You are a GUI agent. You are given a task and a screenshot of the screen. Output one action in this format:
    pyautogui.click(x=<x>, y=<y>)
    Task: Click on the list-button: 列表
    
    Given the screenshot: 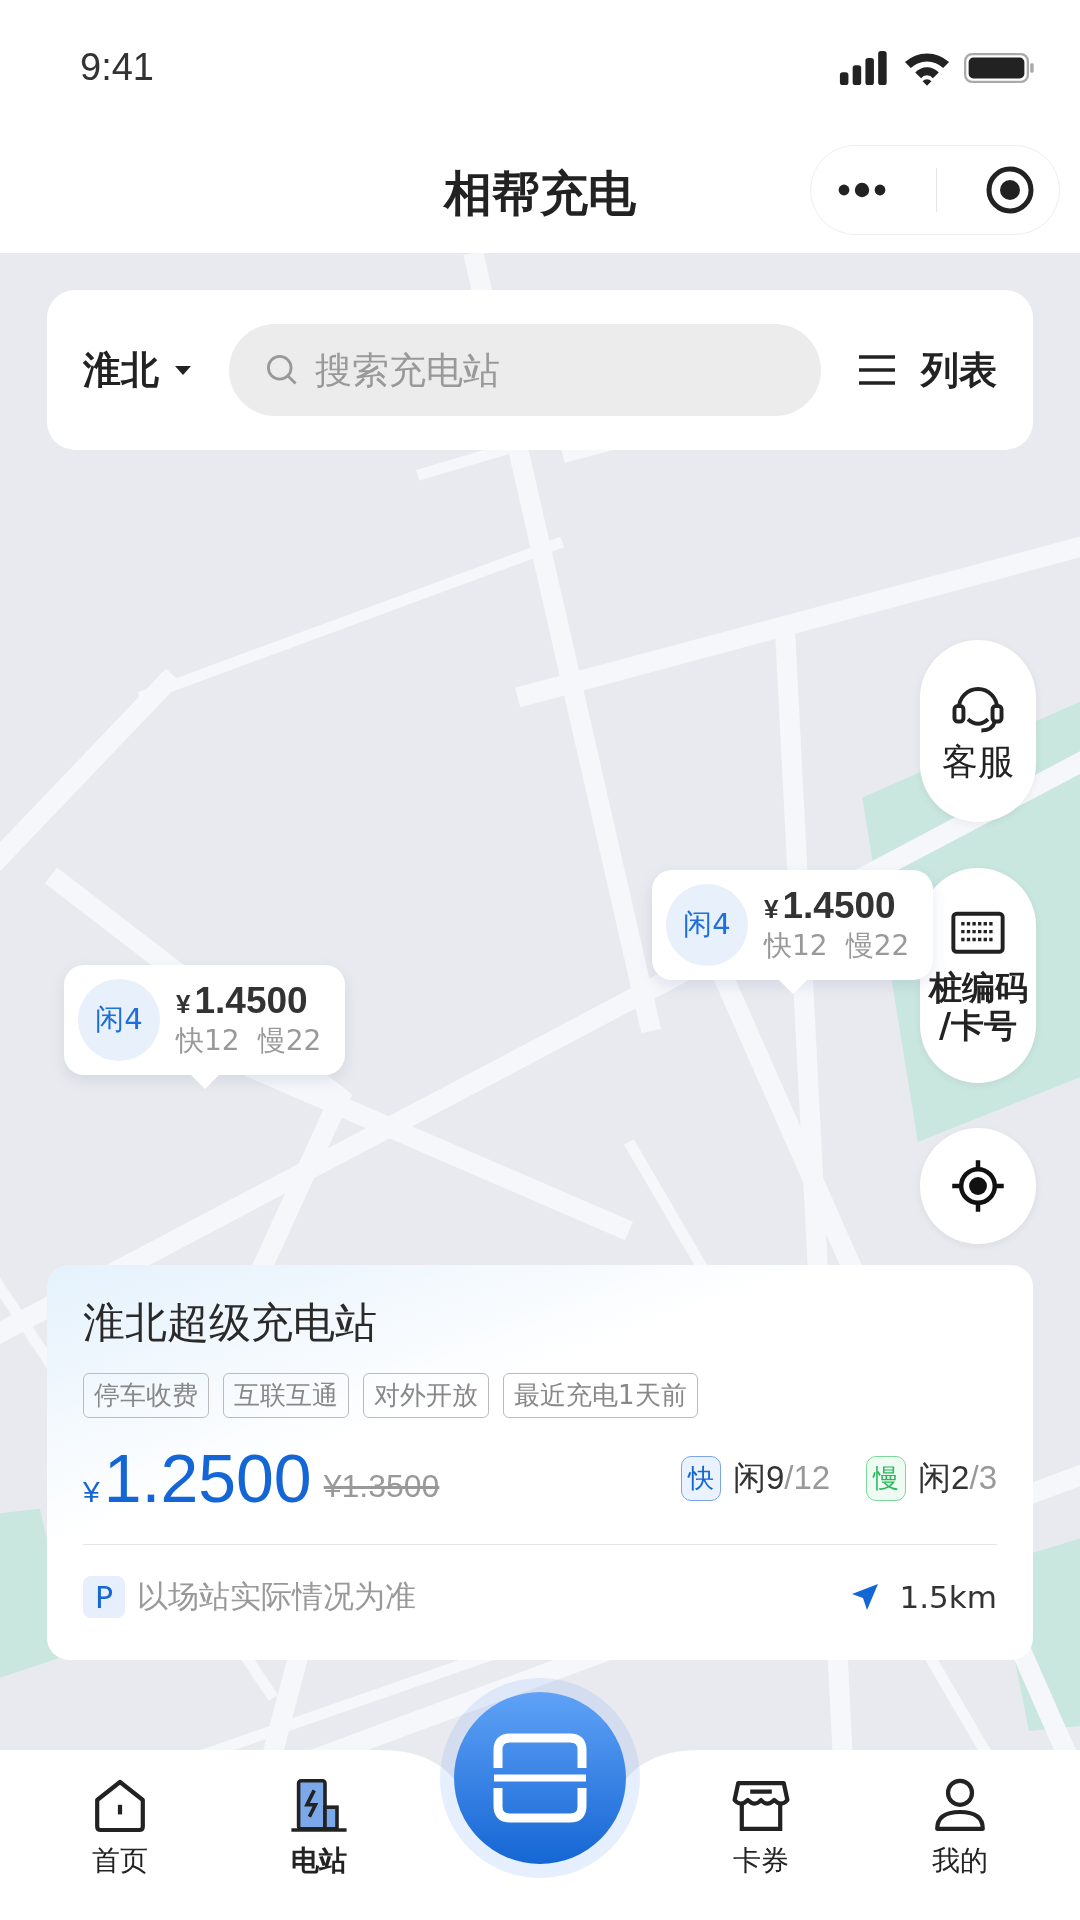 What is the action you would take?
    pyautogui.click(x=927, y=370)
    